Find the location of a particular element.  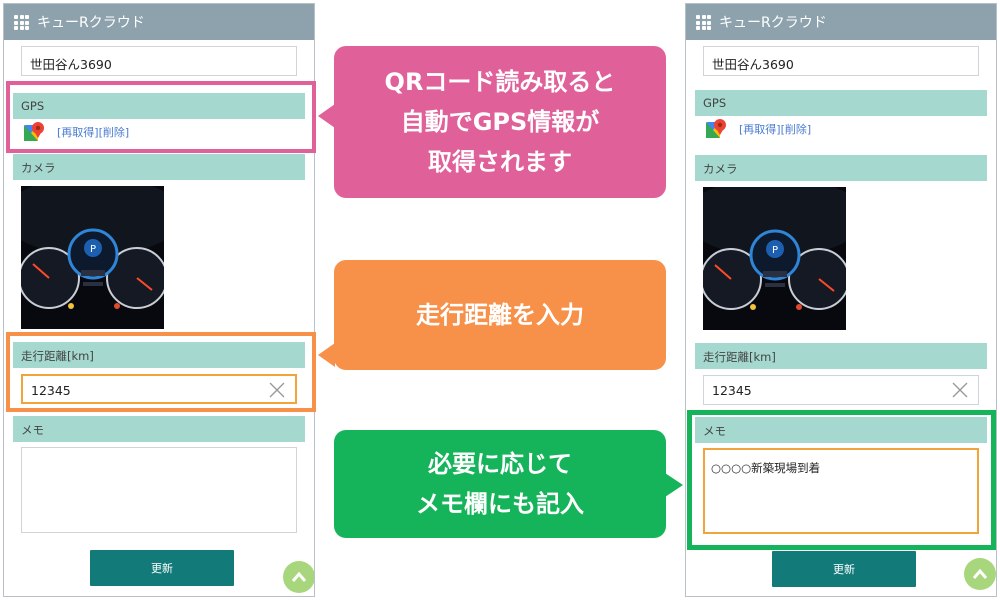

clear-icon is located at coordinates (960, 390).